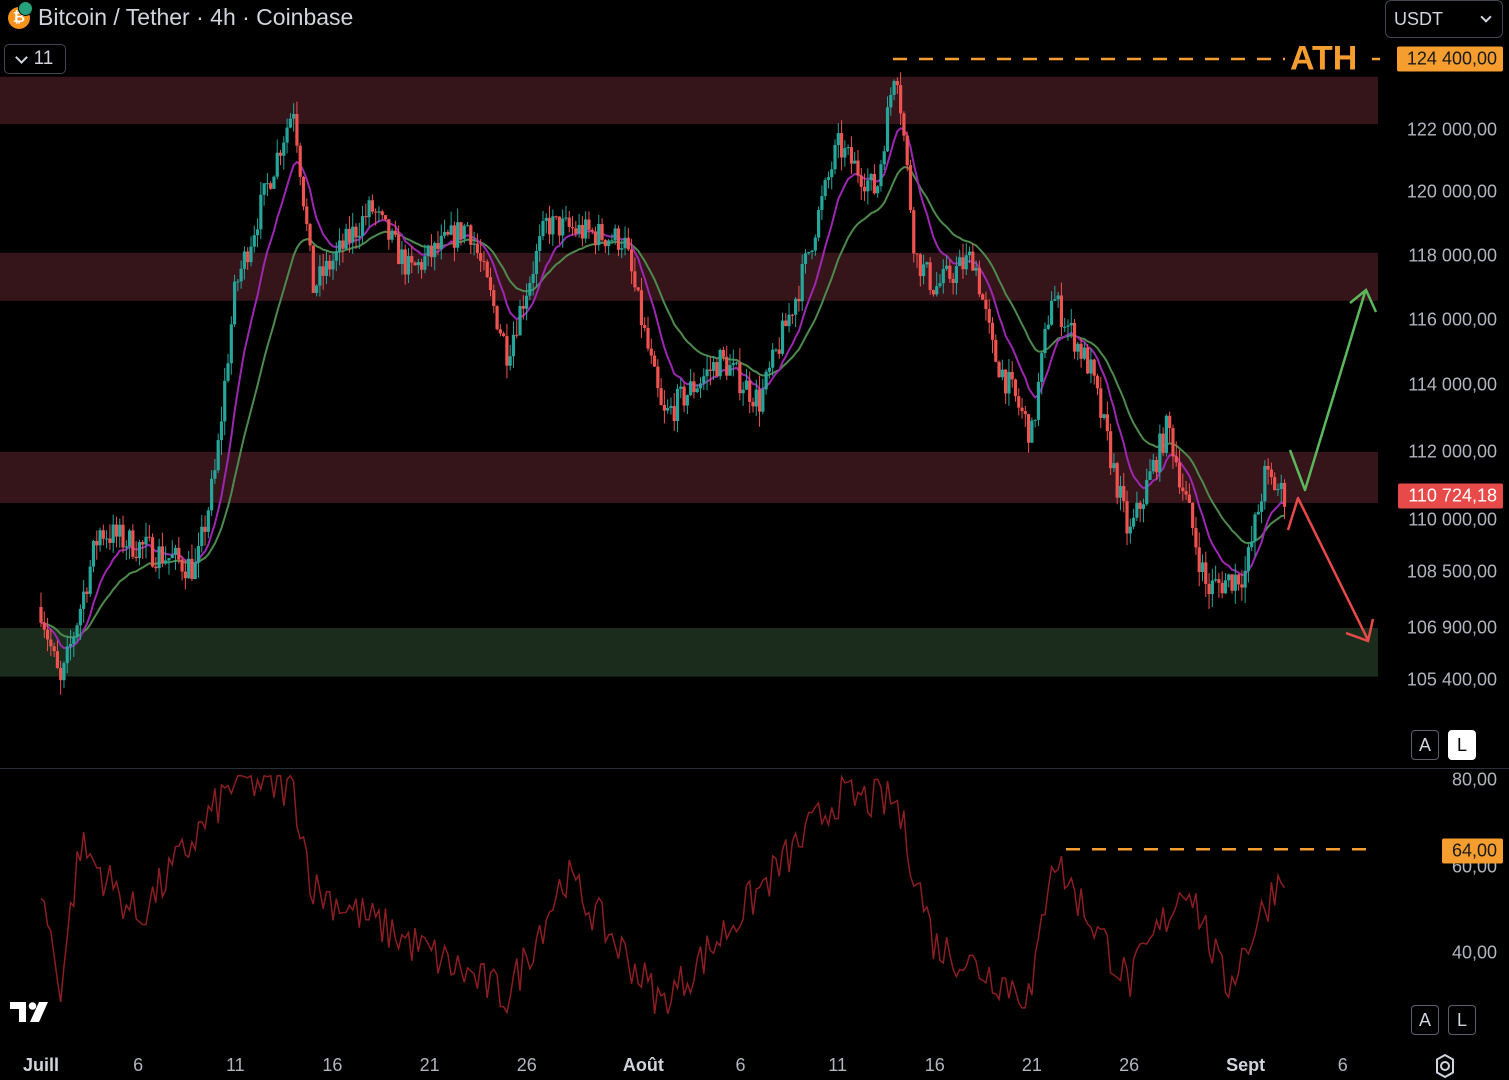  I want to click on auto-scale-button: A, so click(1425, 745).